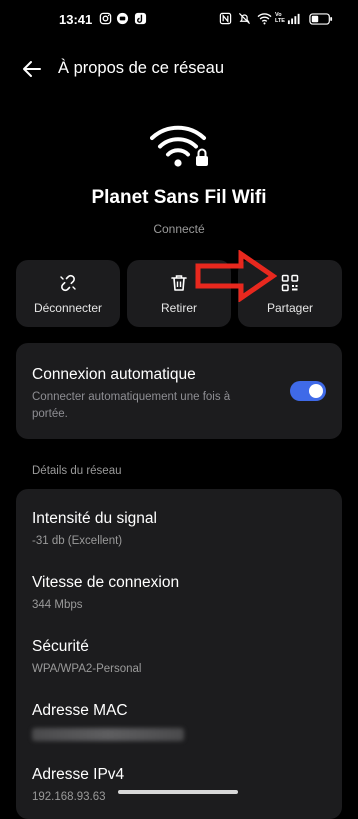  Describe the element at coordinates (32, 69) in the screenshot. I see `back-arrow-icon` at that location.